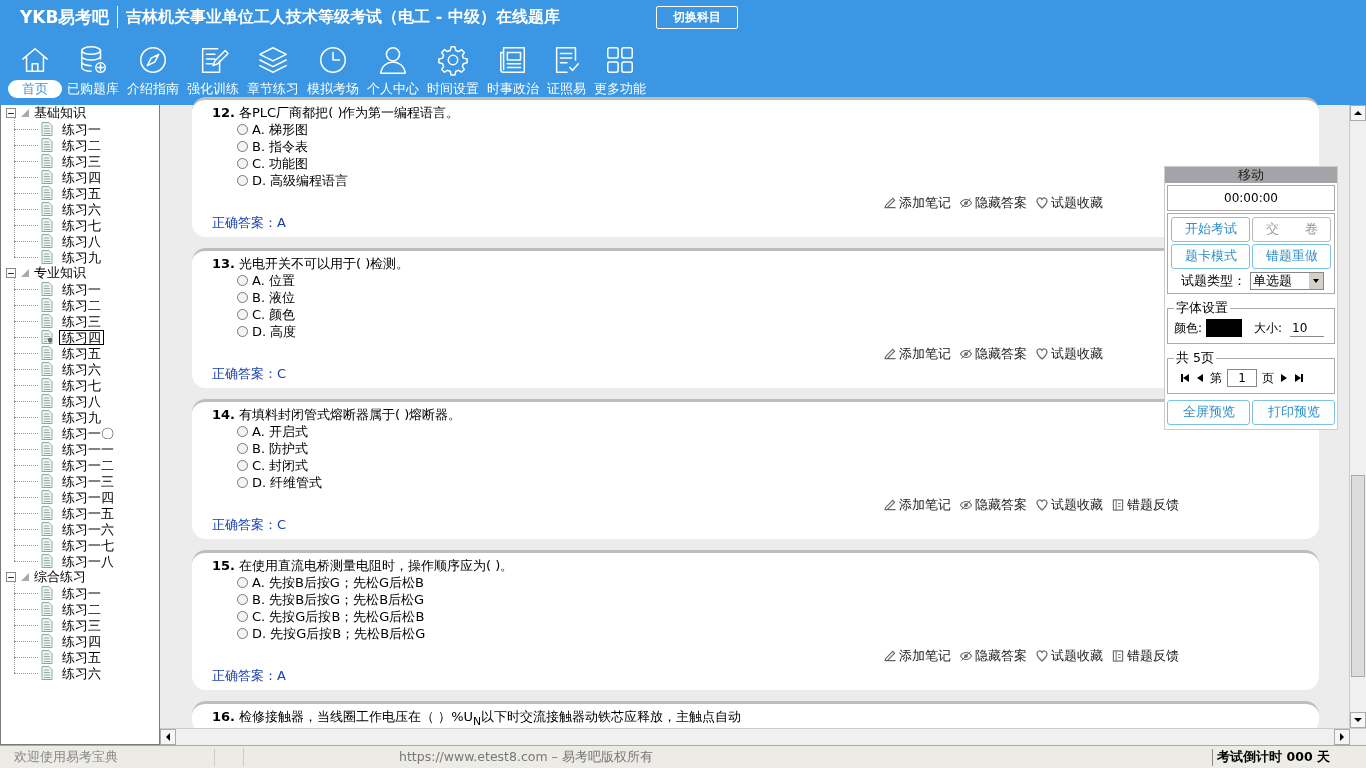 The width and height of the screenshot is (1366, 768). What do you see at coordinates (273, 280) in the screenshot?
I see `option-label: A. 位置` at bounding box center [273, 280].